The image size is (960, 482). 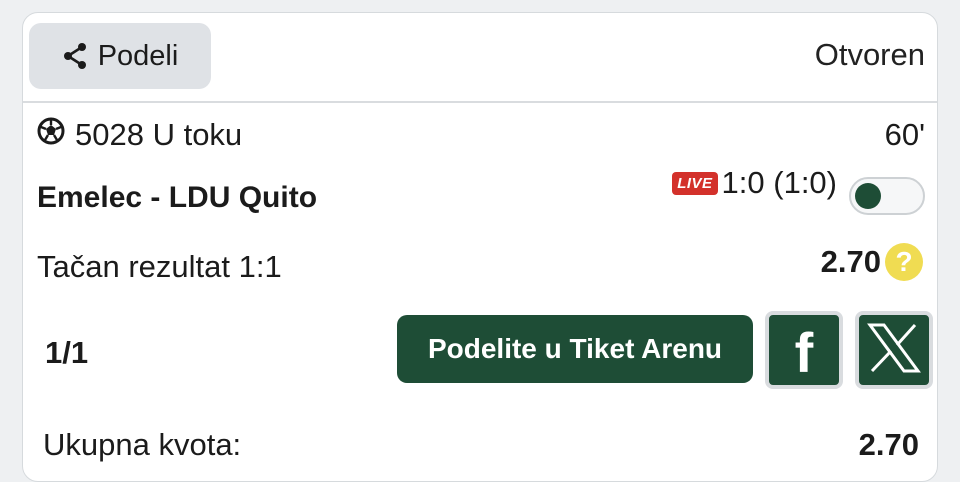 I want to click on total-odds-label: Ukupna kvota:, so click(x=142, y=444).